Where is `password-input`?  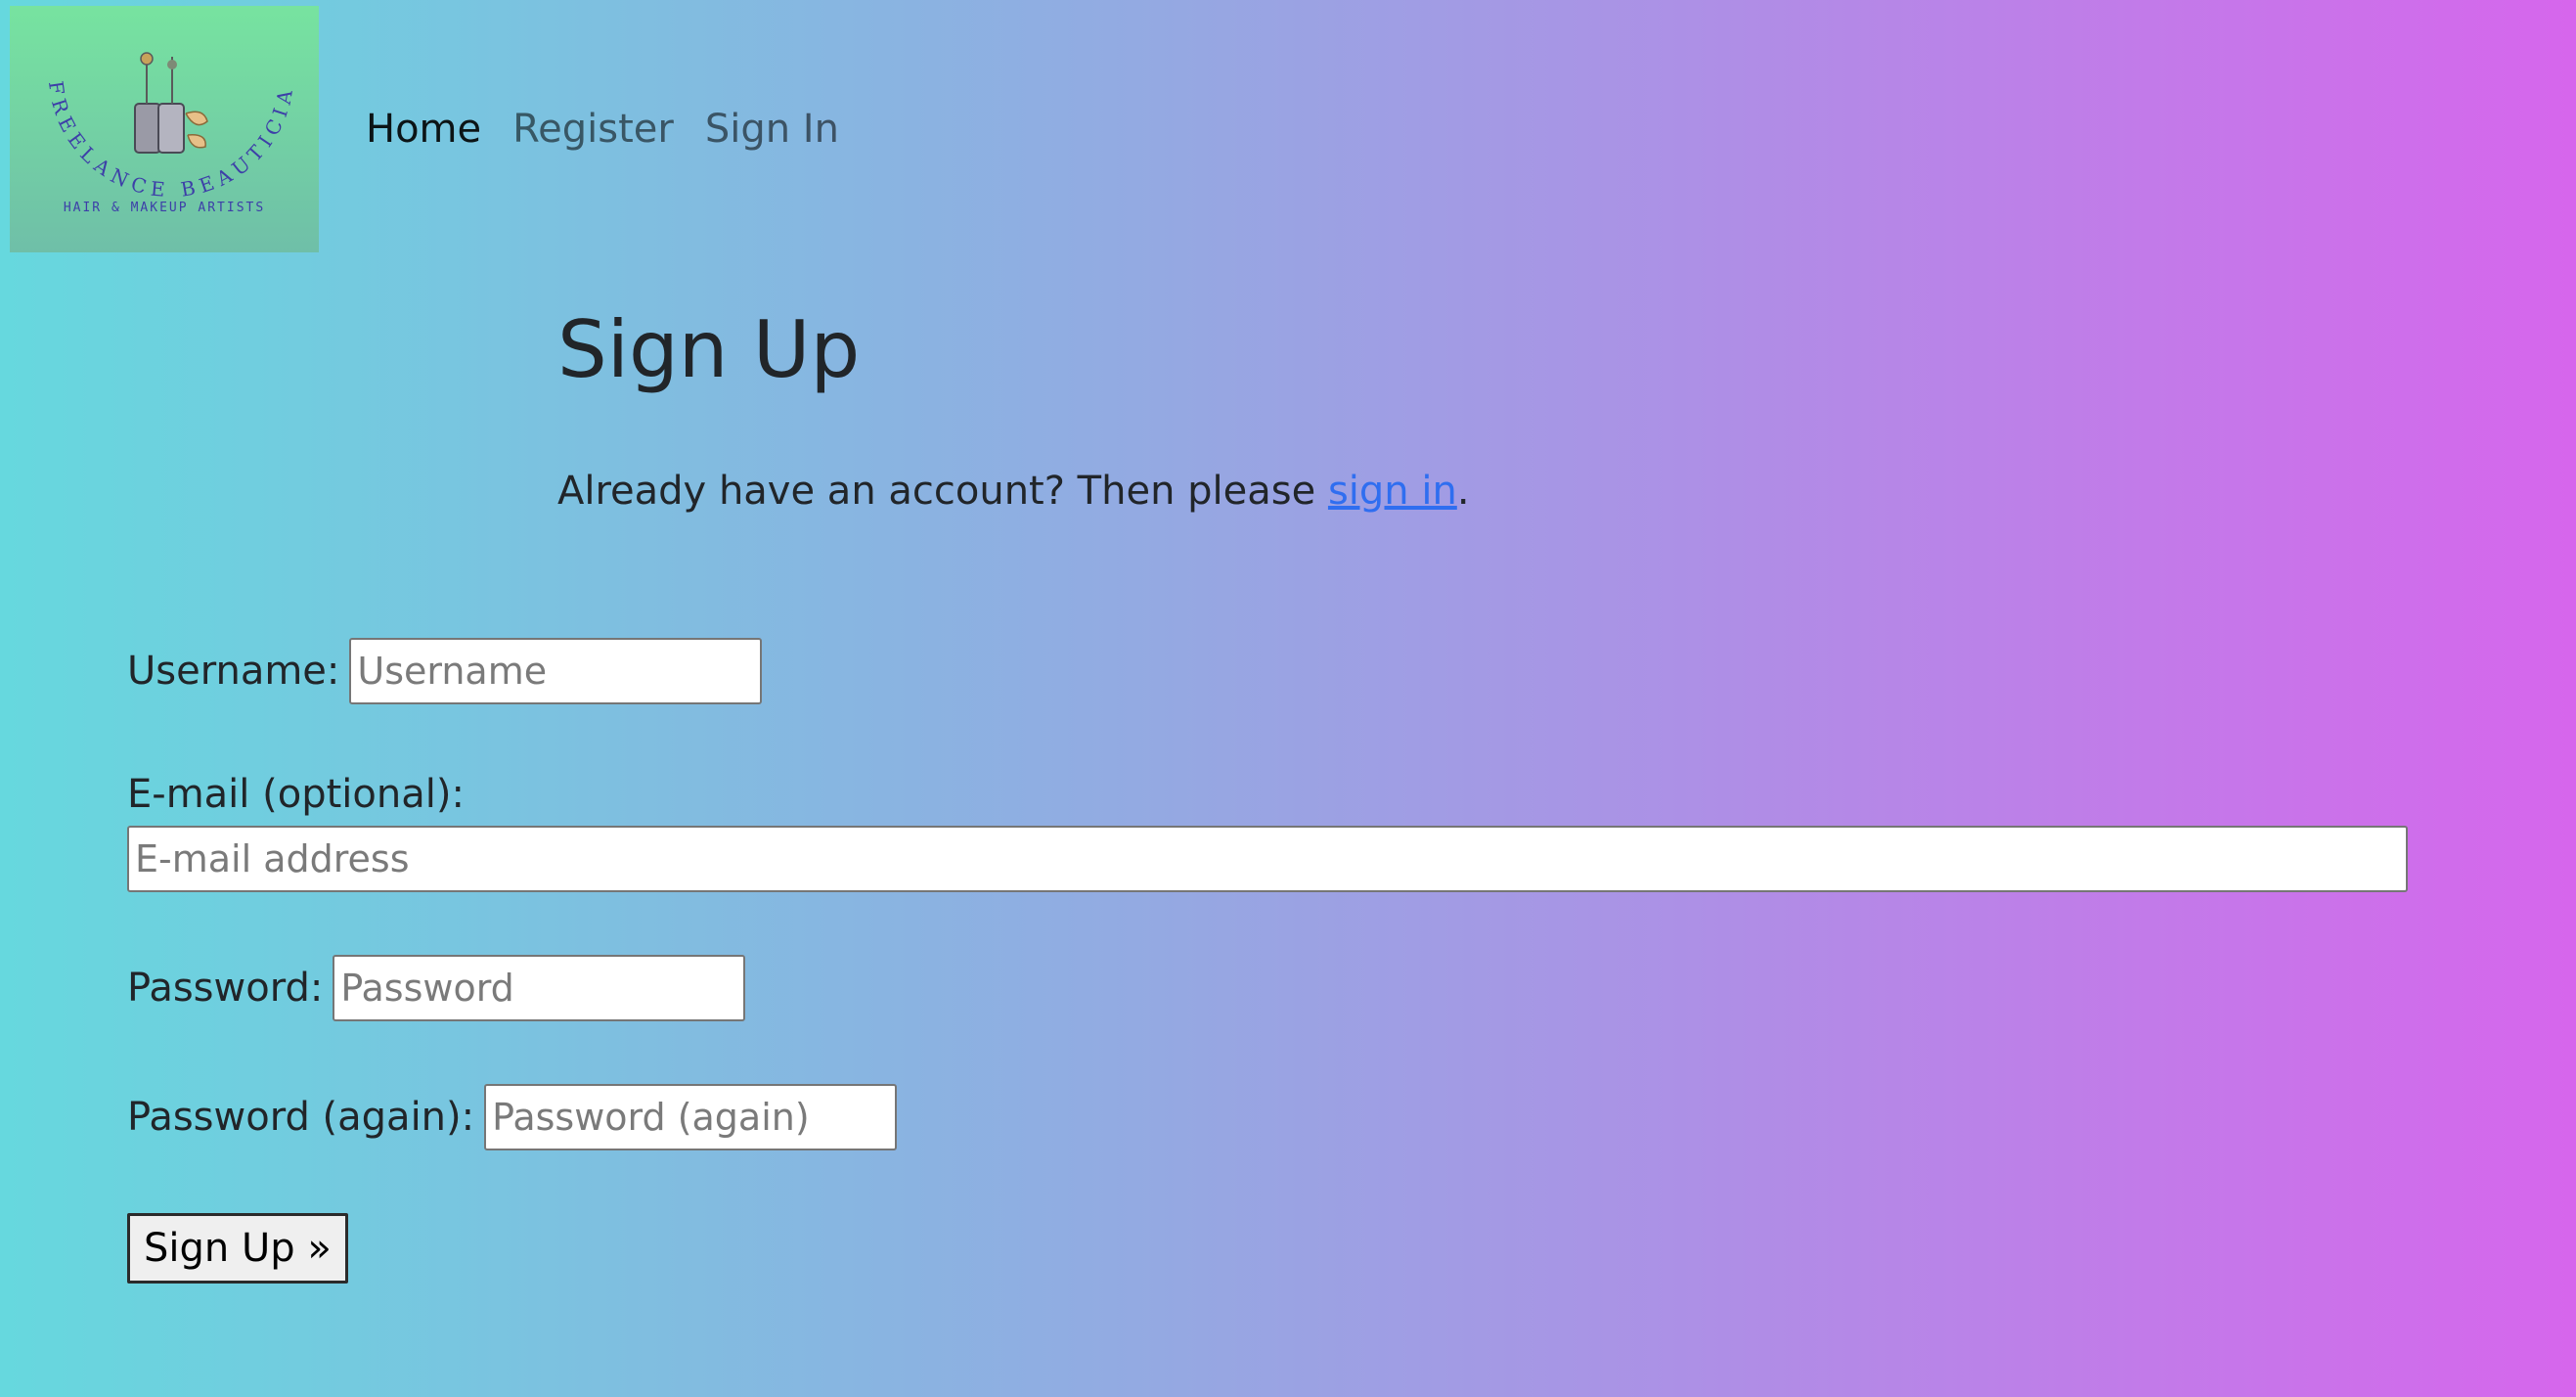
password-input is located at coordinates (539, 988).